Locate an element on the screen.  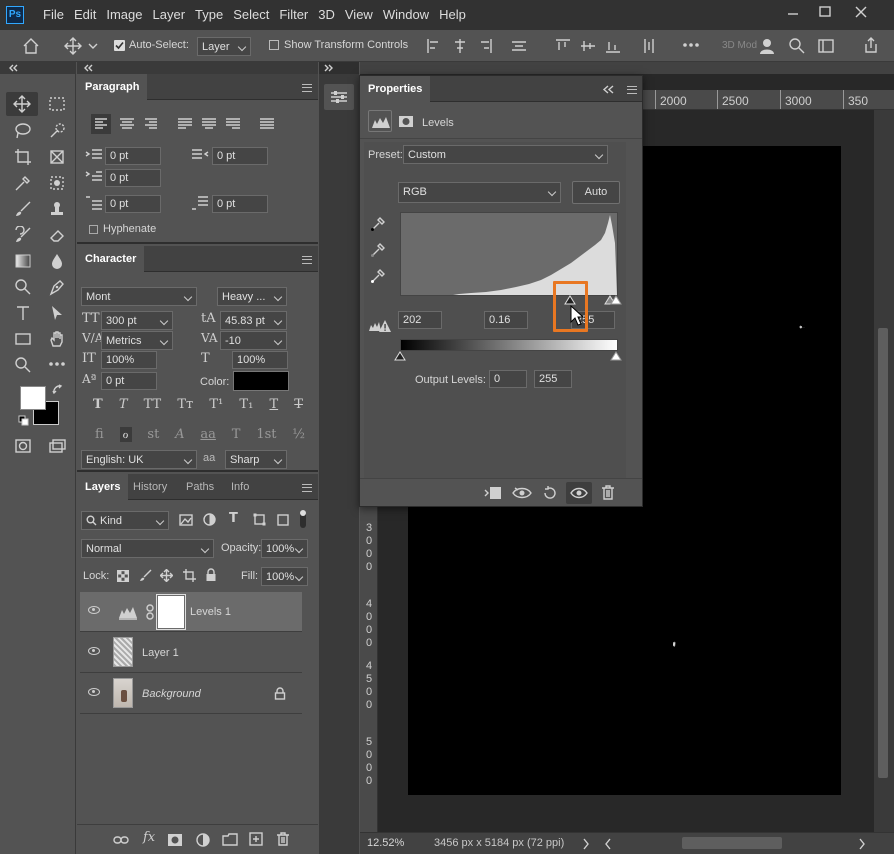
eraser-tool-icon is located at coordinates (57, 235).